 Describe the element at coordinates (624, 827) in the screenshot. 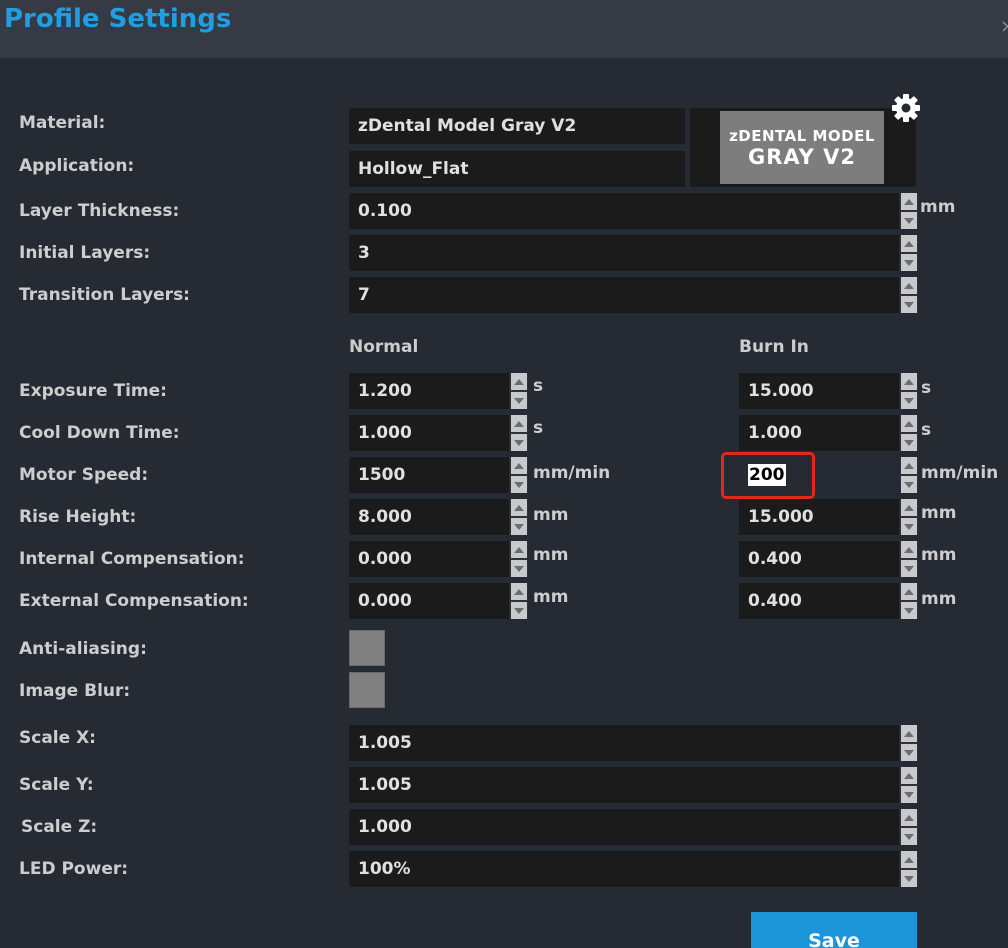

I see `scale-z-input: 1.000` at that location.